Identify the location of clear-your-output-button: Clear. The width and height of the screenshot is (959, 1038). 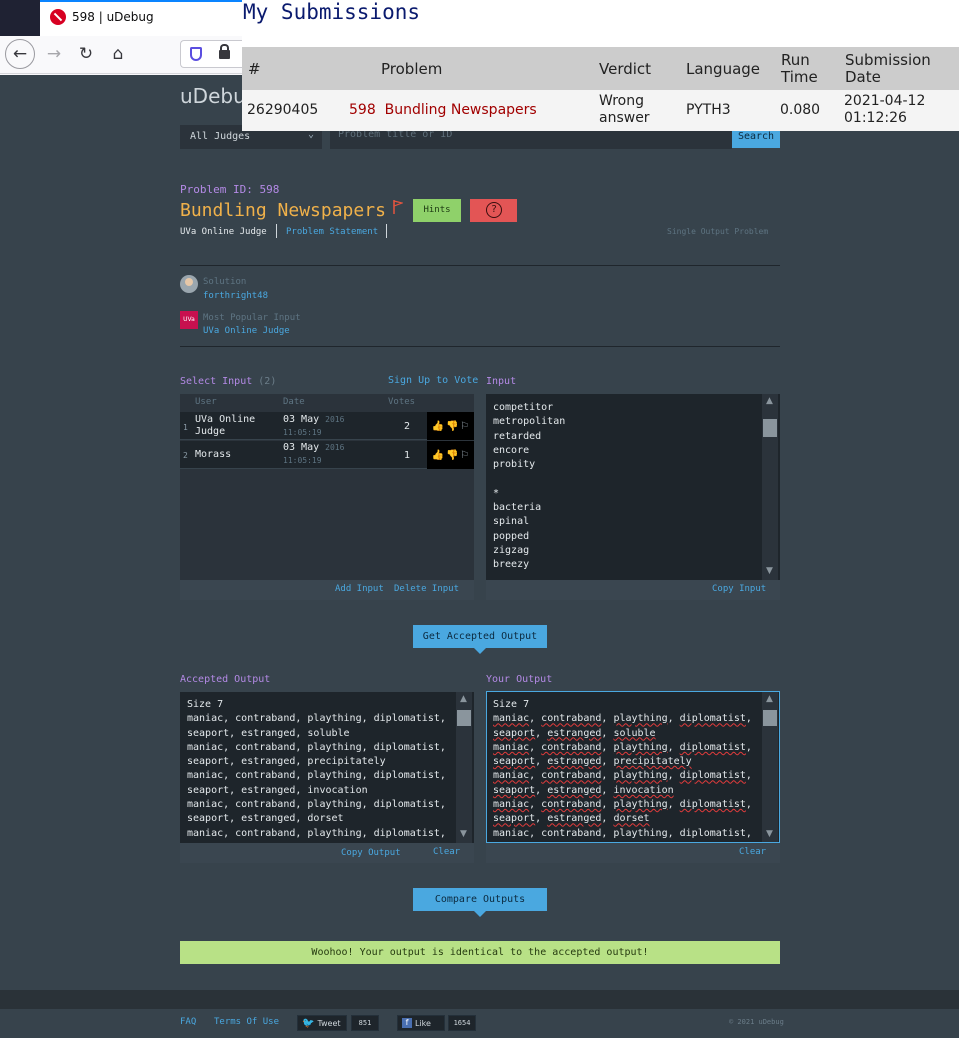
(752, 852).